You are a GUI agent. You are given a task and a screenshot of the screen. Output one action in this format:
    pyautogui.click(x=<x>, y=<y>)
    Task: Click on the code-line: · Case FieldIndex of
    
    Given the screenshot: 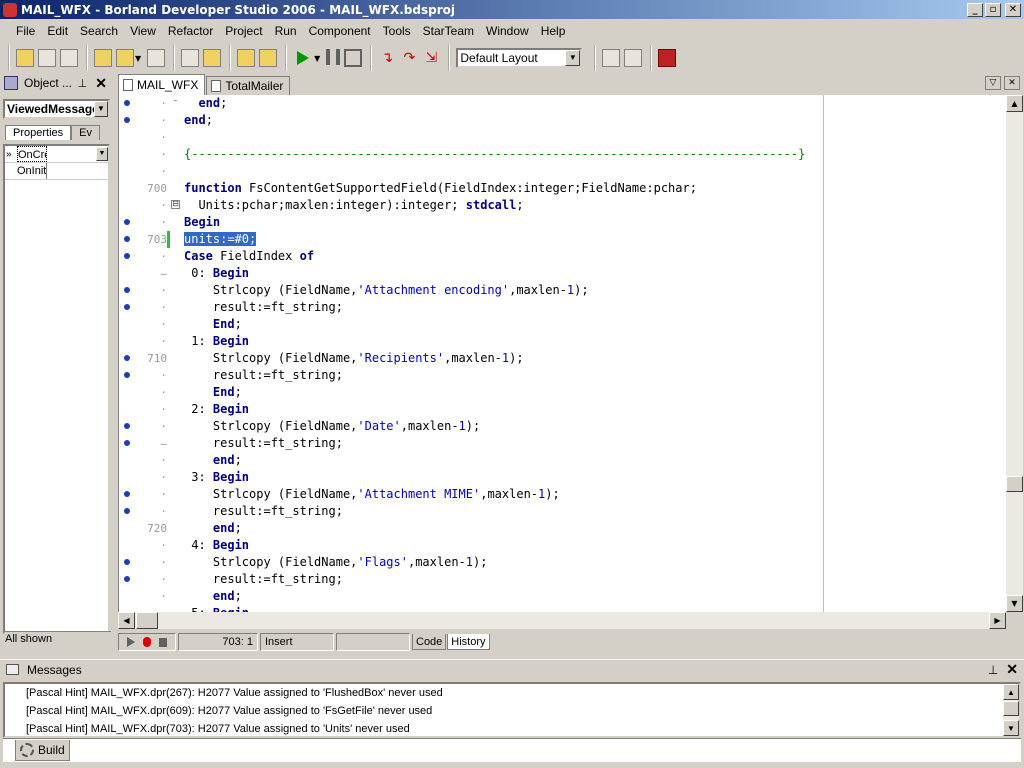 What is the action you would take?
    pyautogui.click(x=562, y=256)
    